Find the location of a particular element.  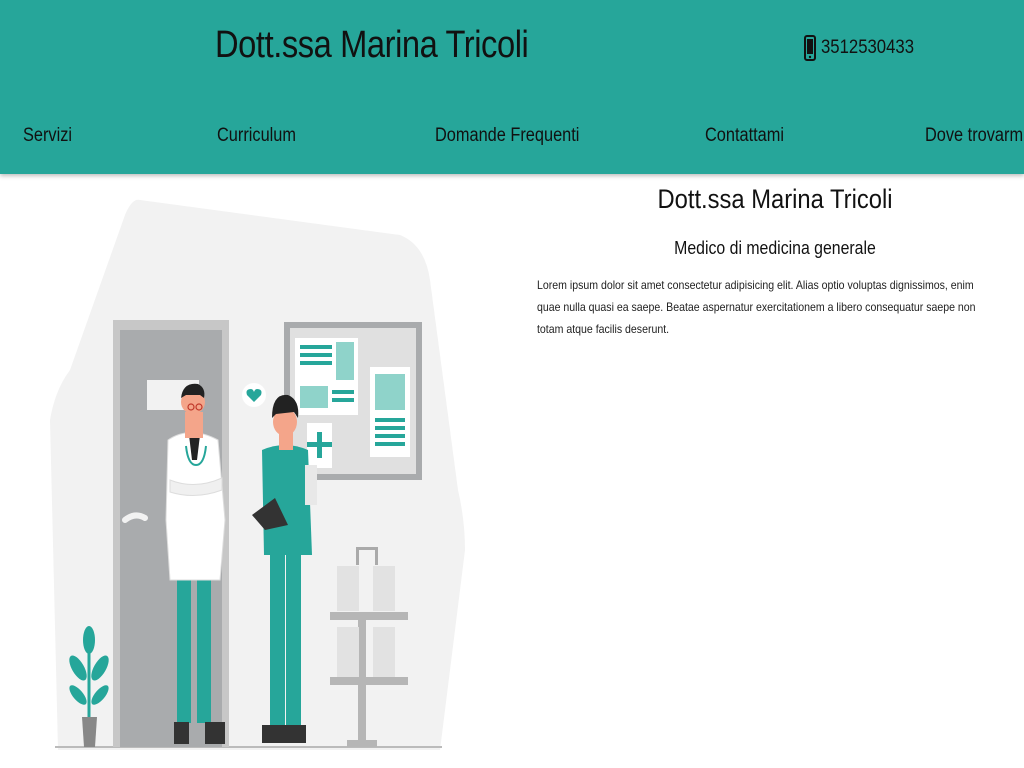

nav-item-dove-trovarmi: Dove trovarmi is located at coordinates (974, 136).